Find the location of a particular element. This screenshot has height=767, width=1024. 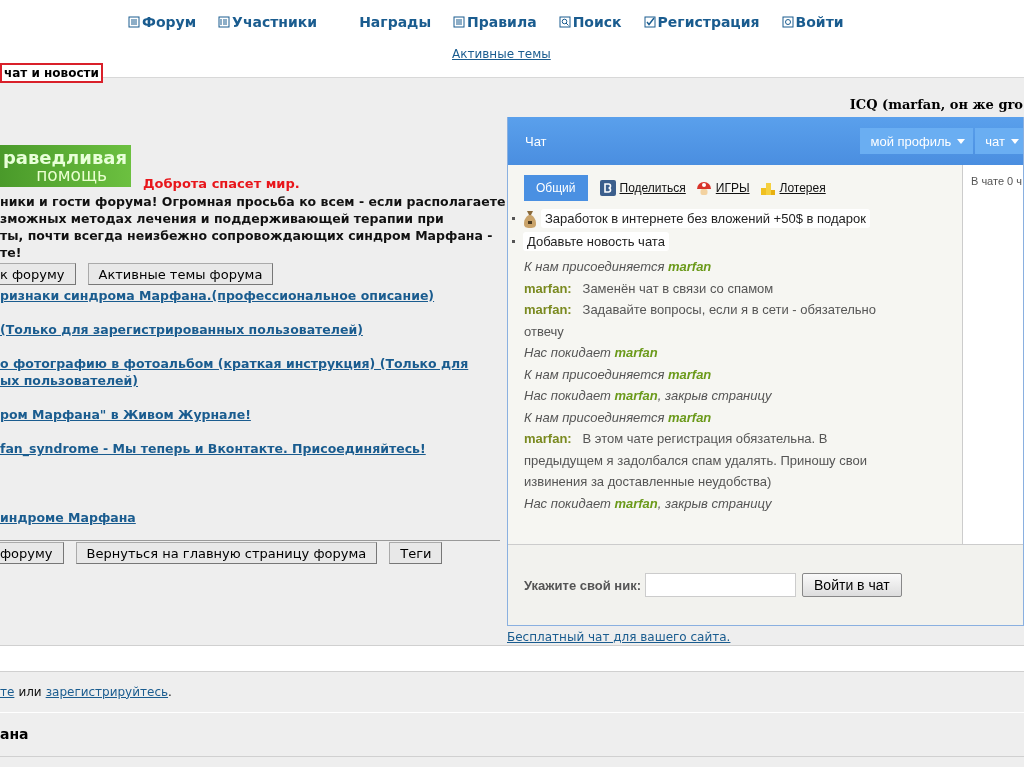

chat-message: marfan: Заменён чат в связи со спамом is located at coordinates (649, 288).